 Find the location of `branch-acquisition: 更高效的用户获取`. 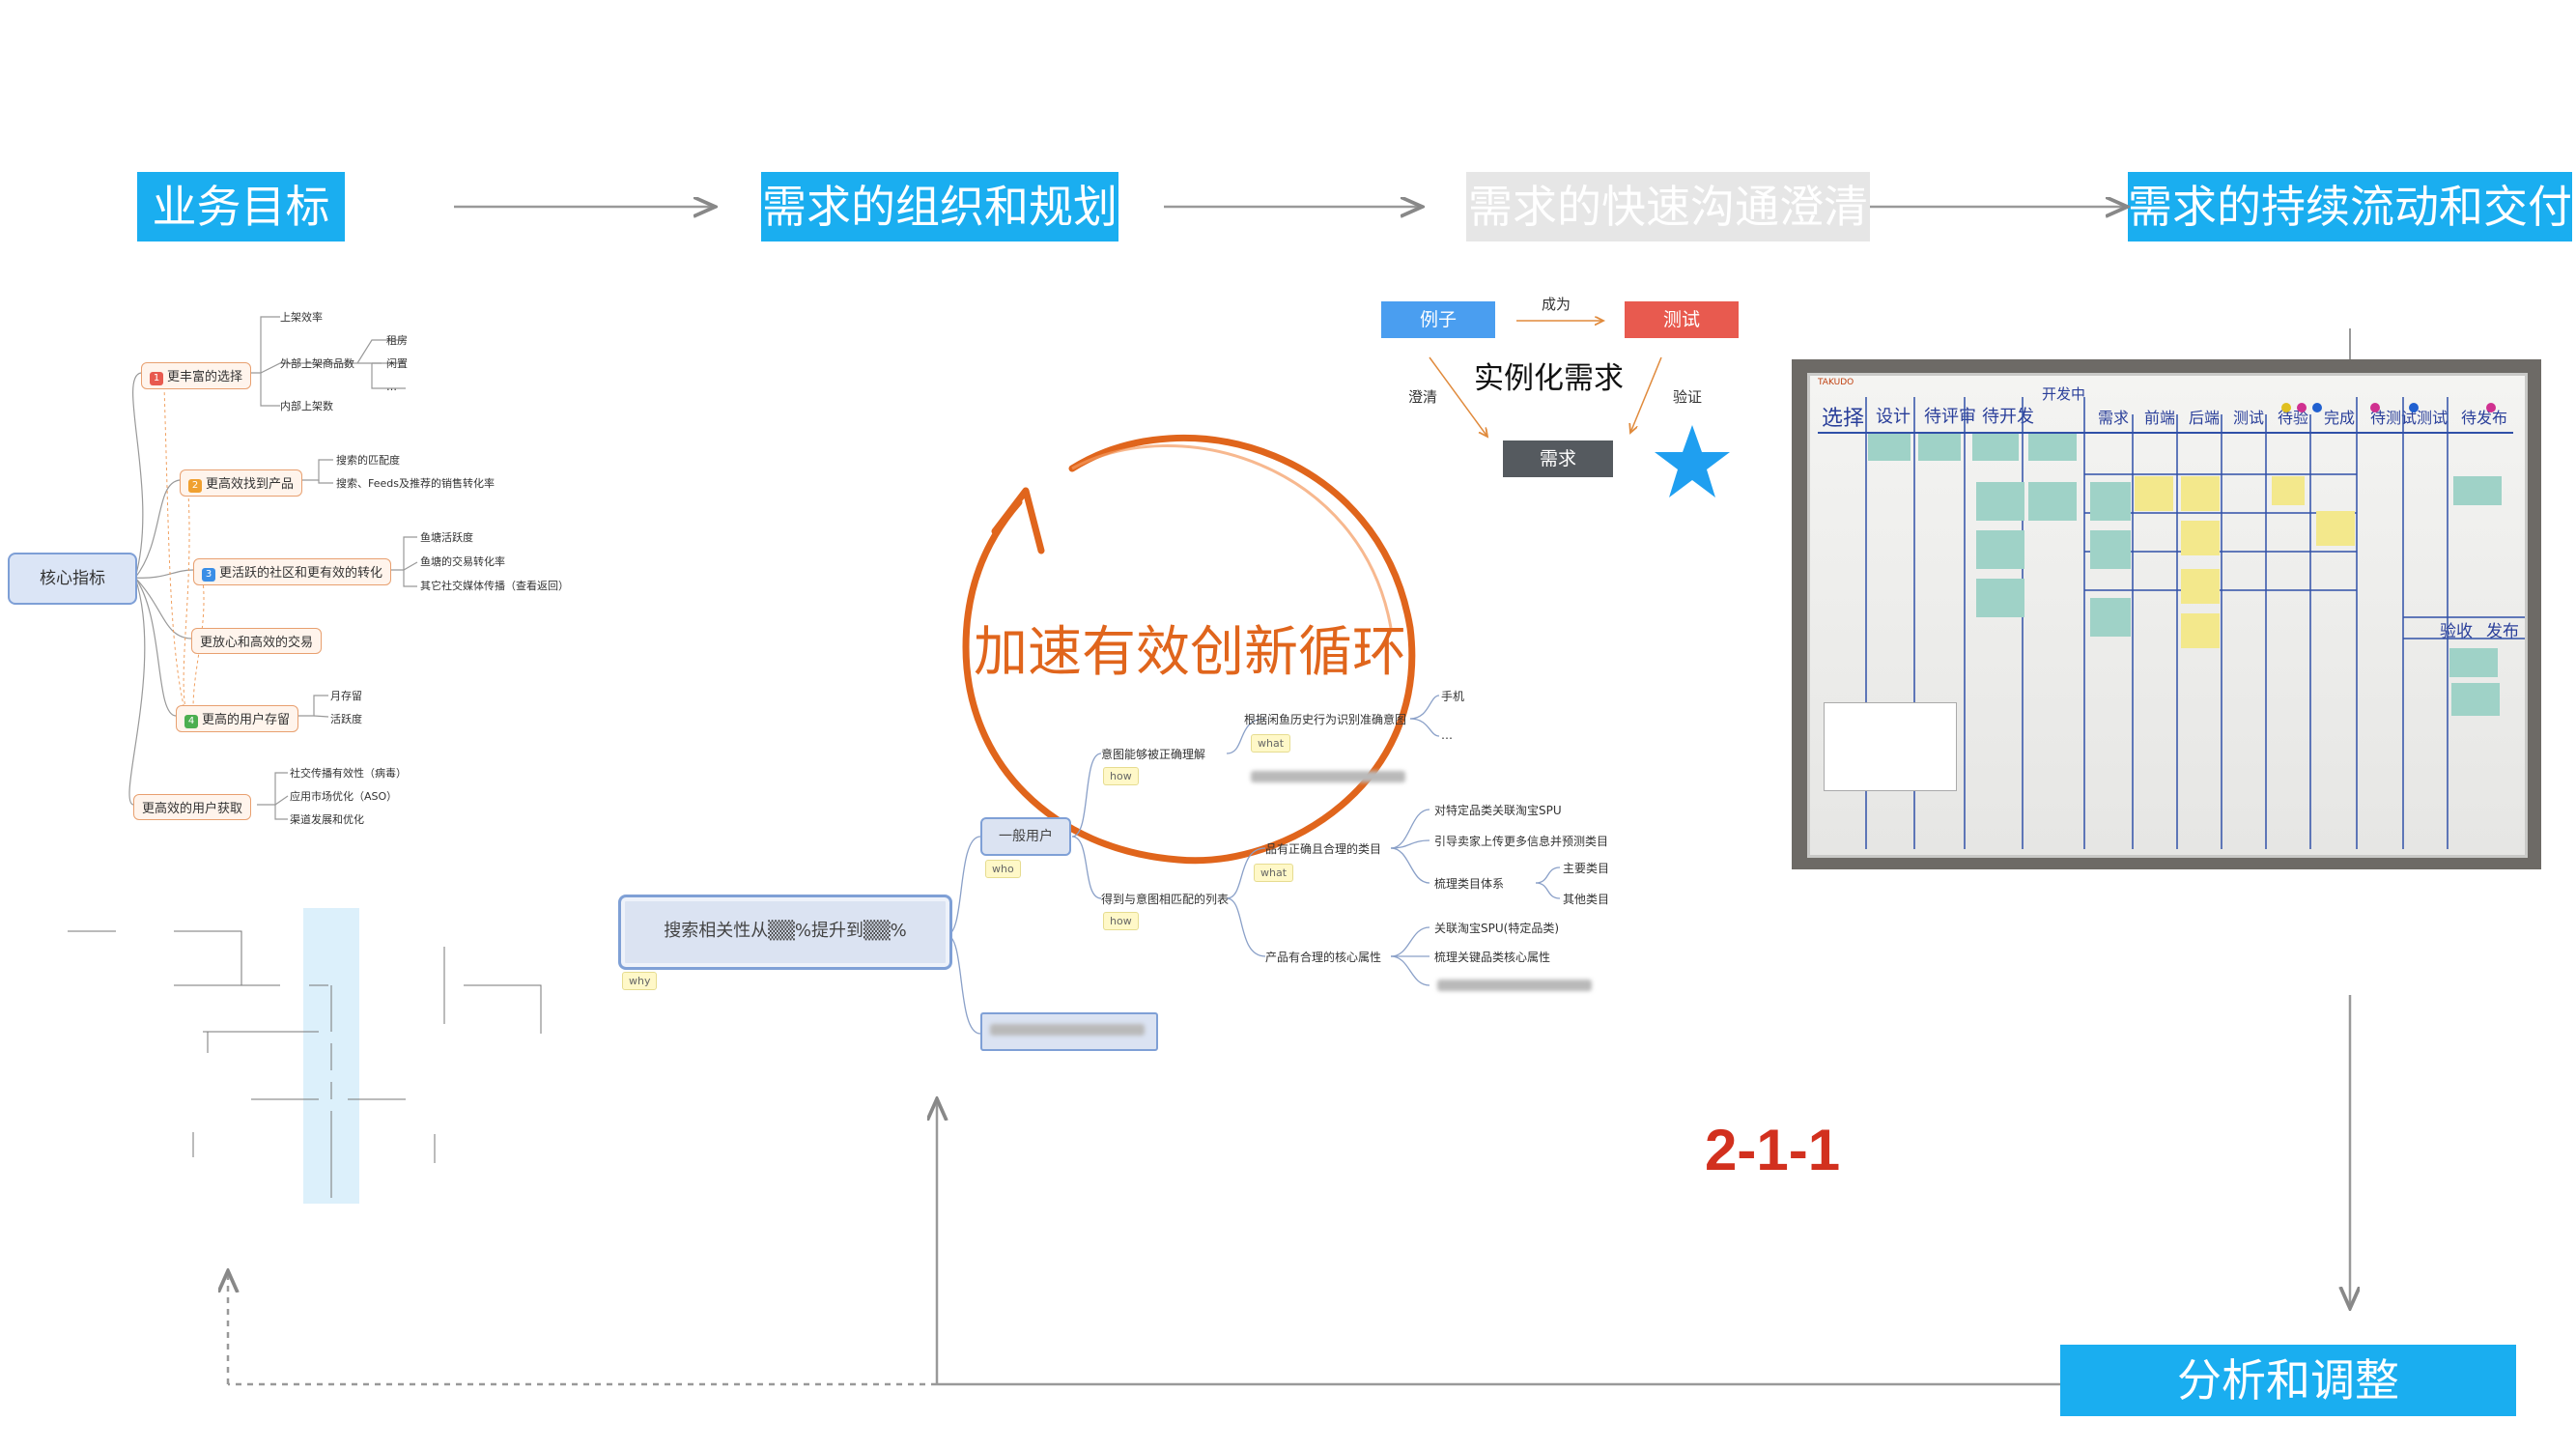

branch-acquisition: 更高效的用户获取 is located at coordinates (192, 807).